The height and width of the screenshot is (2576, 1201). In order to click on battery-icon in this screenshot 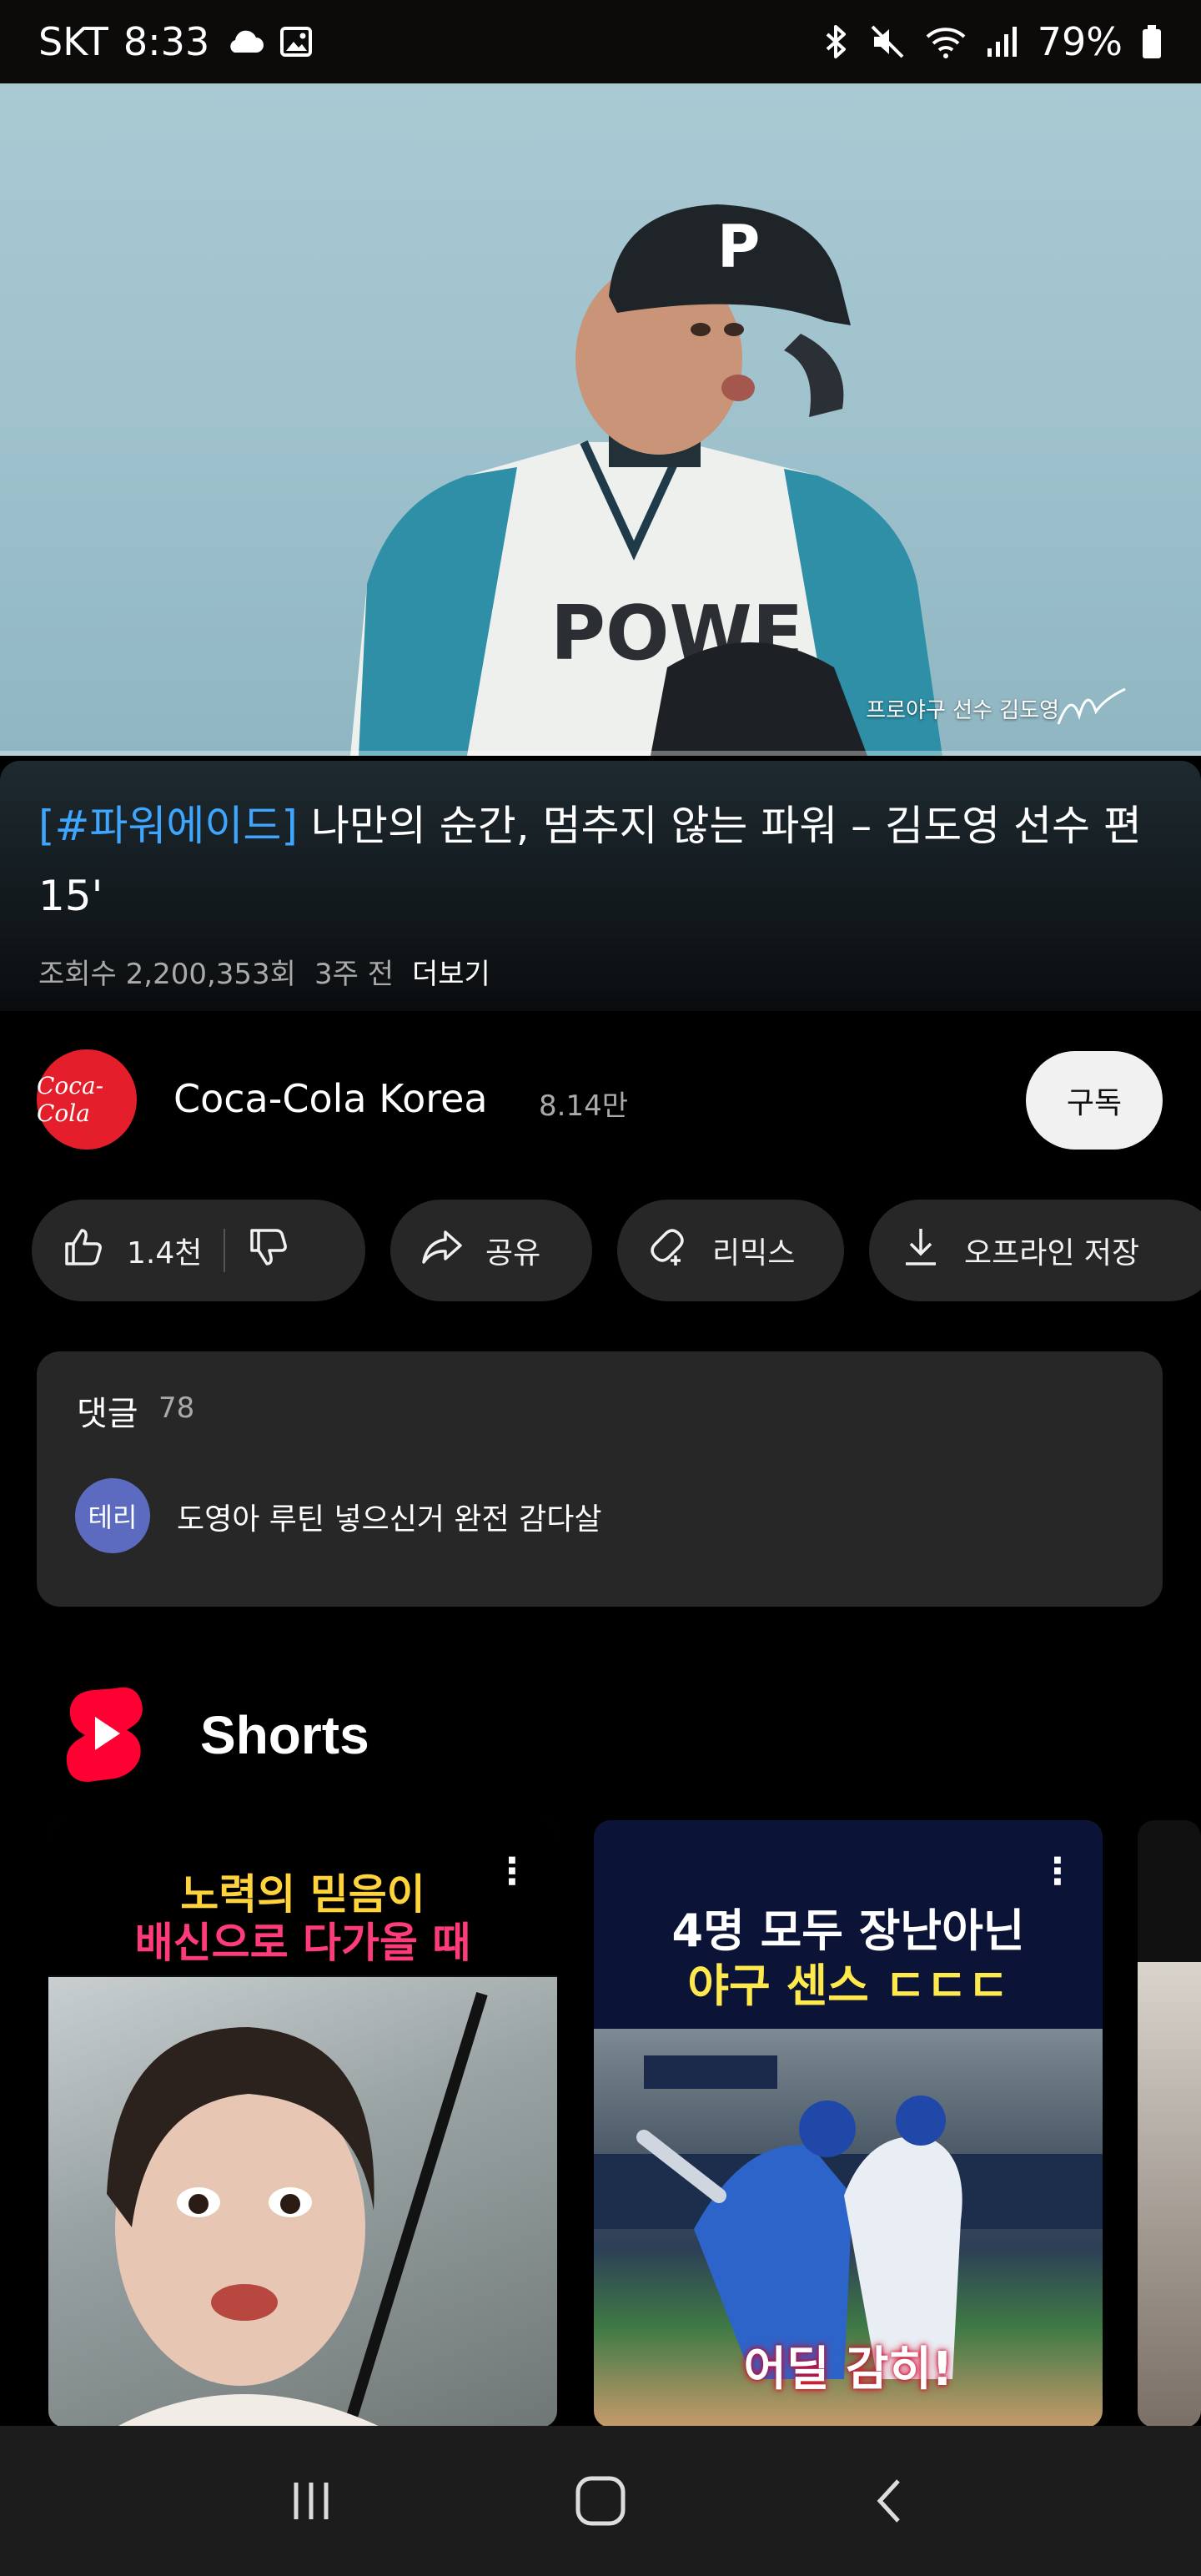, I will do `click(1152, 41)`.